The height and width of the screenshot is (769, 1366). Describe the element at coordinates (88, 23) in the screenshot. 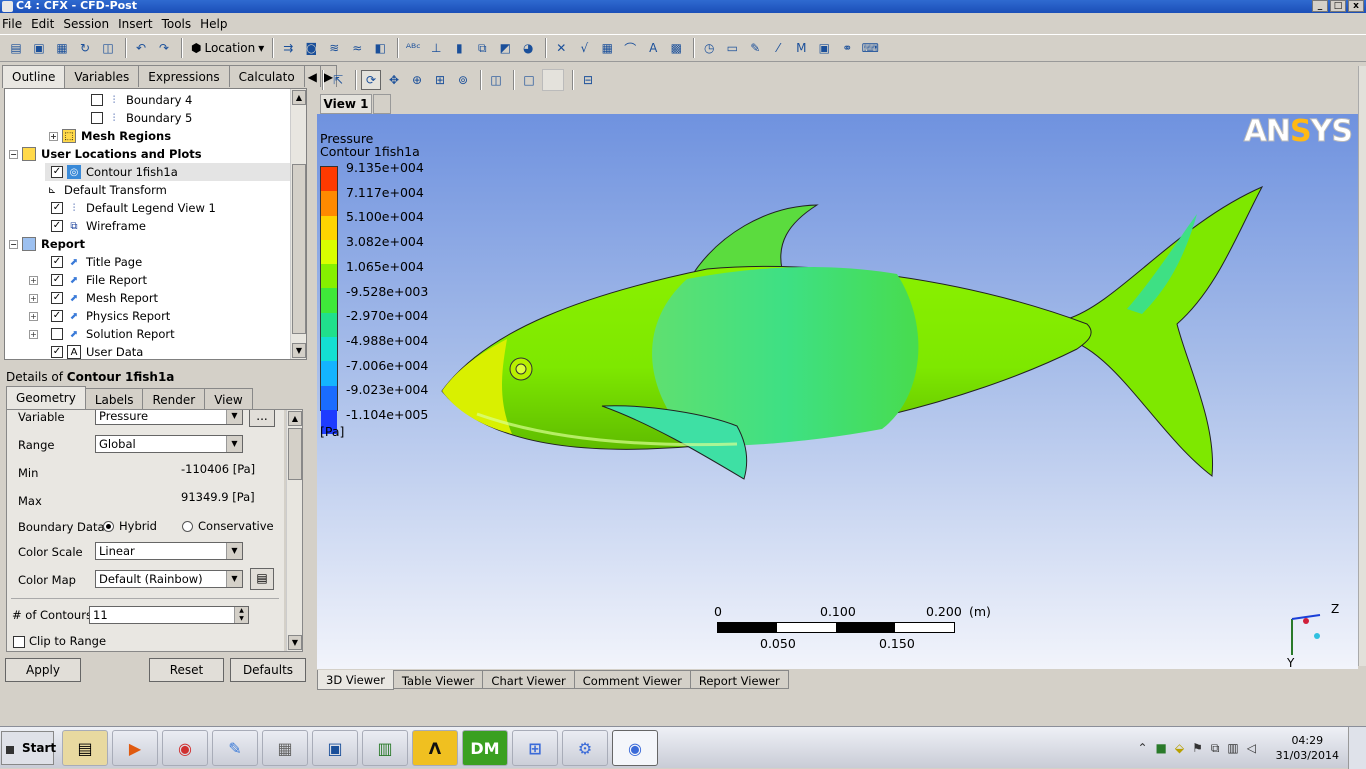

I see `menu-session: Session` at that location.